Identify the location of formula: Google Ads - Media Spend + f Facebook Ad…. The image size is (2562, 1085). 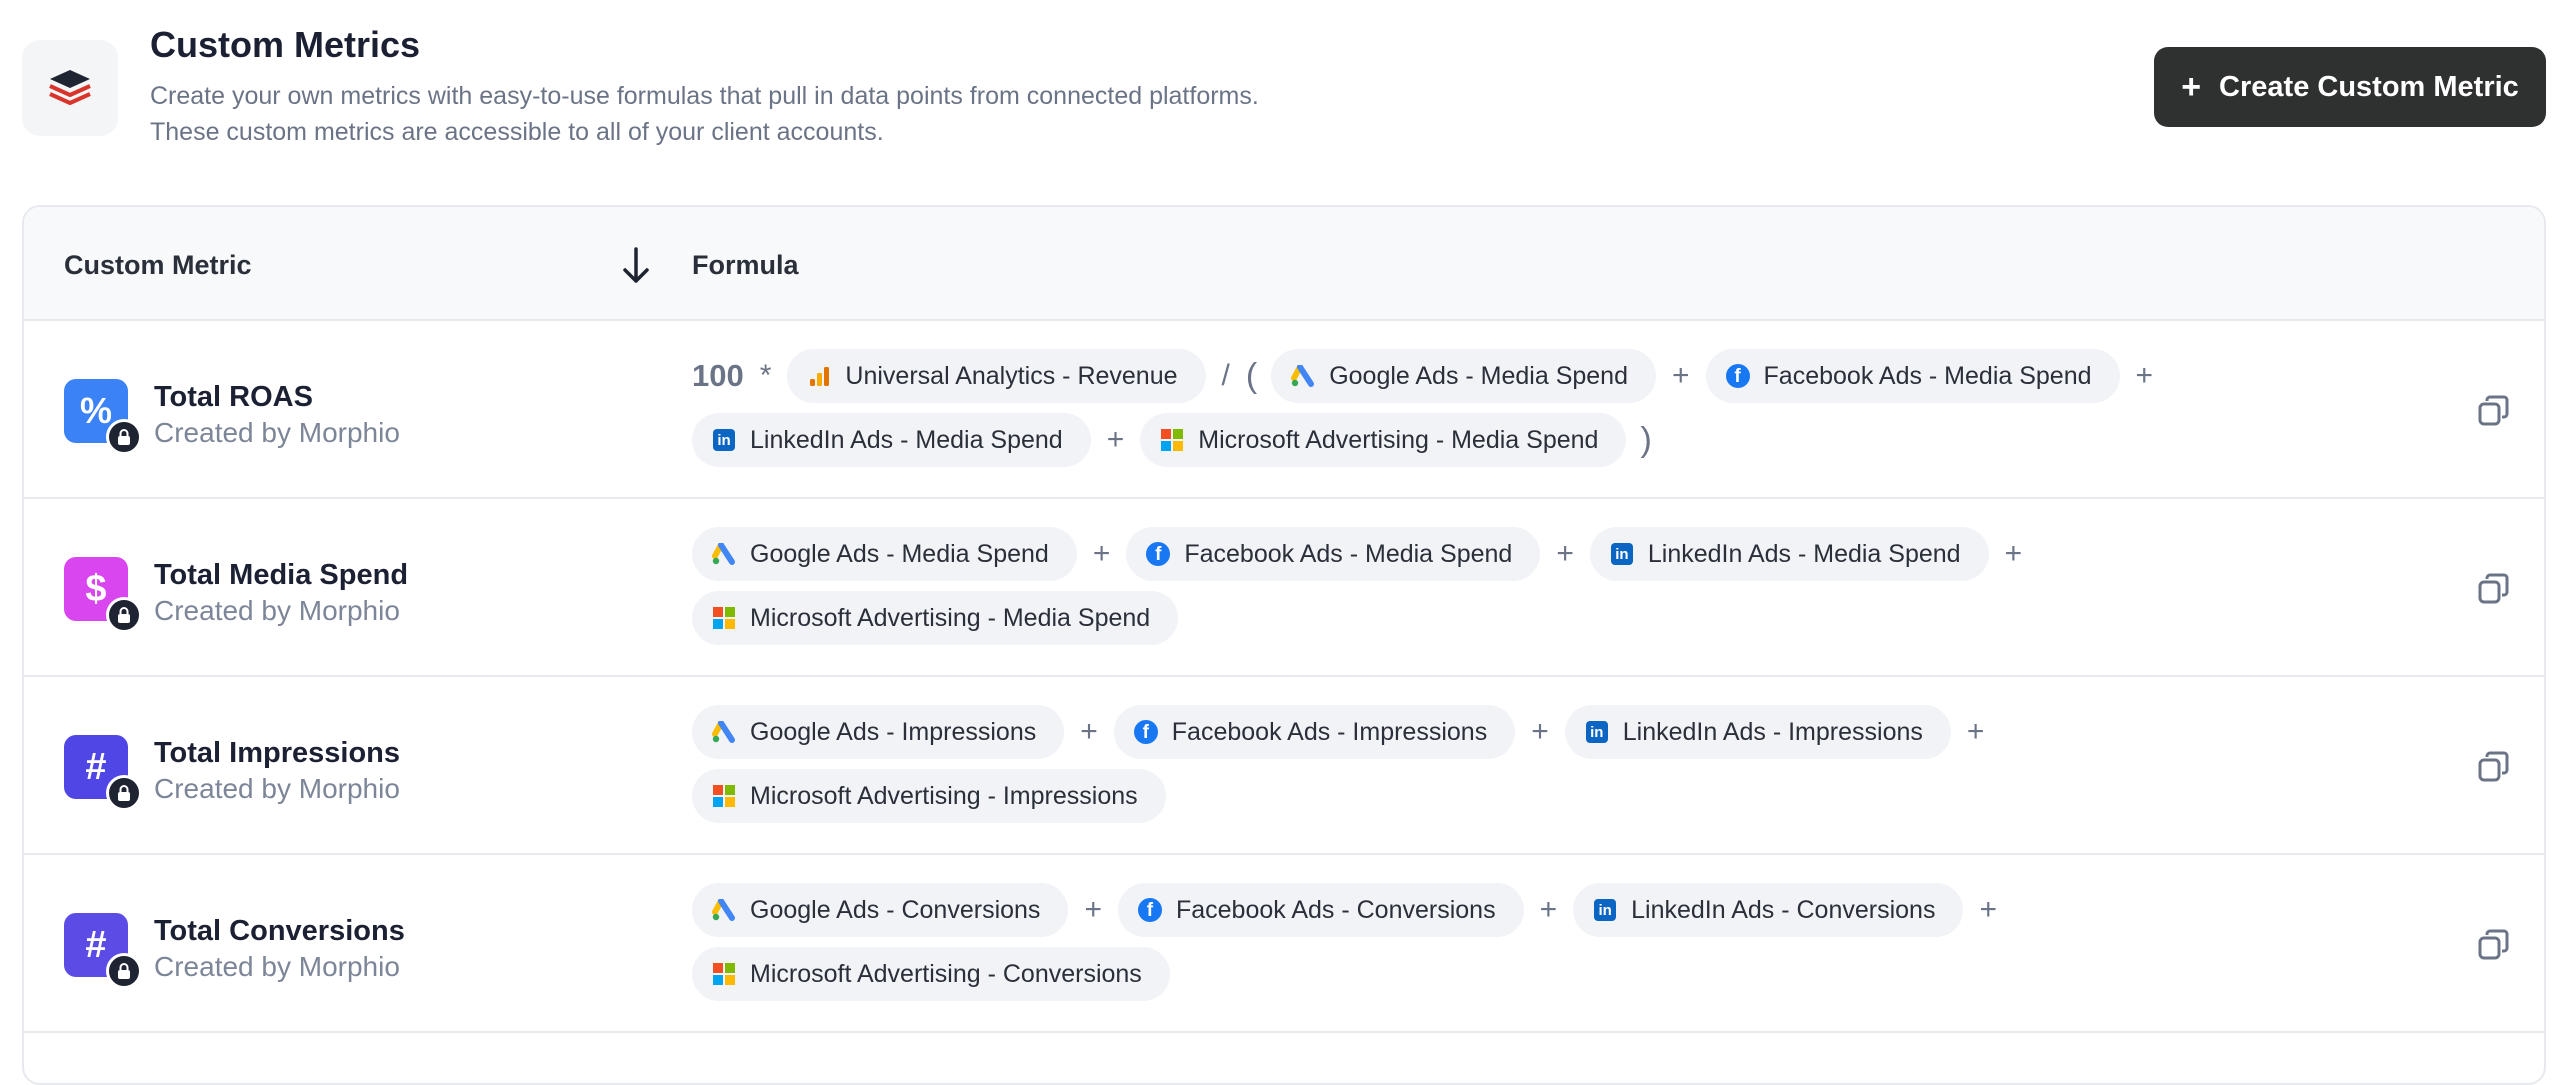
(1432, 586).